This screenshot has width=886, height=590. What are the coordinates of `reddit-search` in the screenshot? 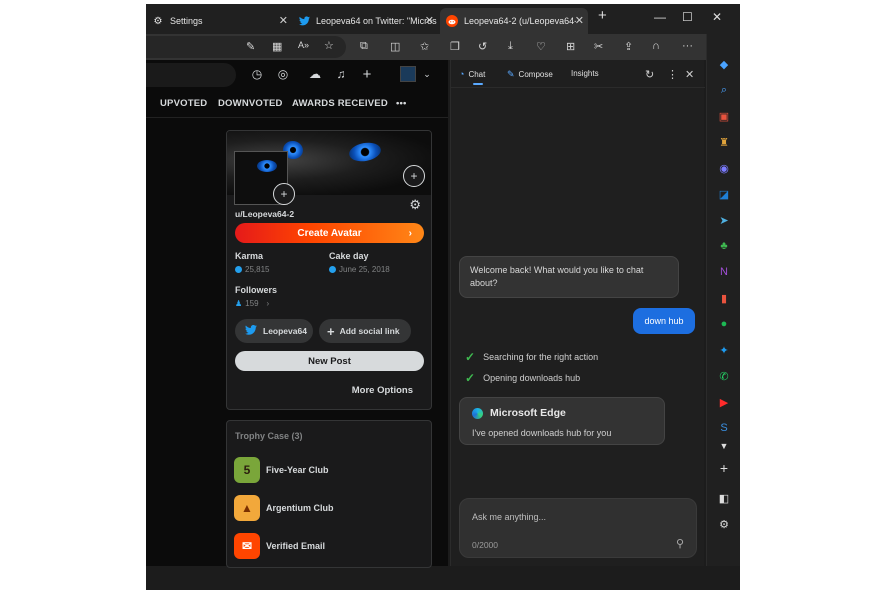 It's located at (191, 75).